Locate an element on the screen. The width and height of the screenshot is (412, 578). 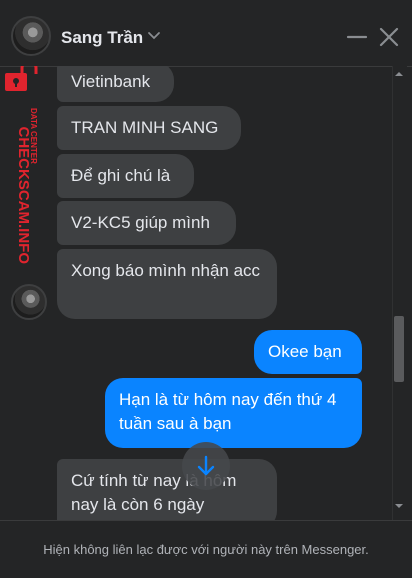
checkscam-watermark: CHECKSCAM.INFO DATA CENTER is located at coordinates (21, 165).